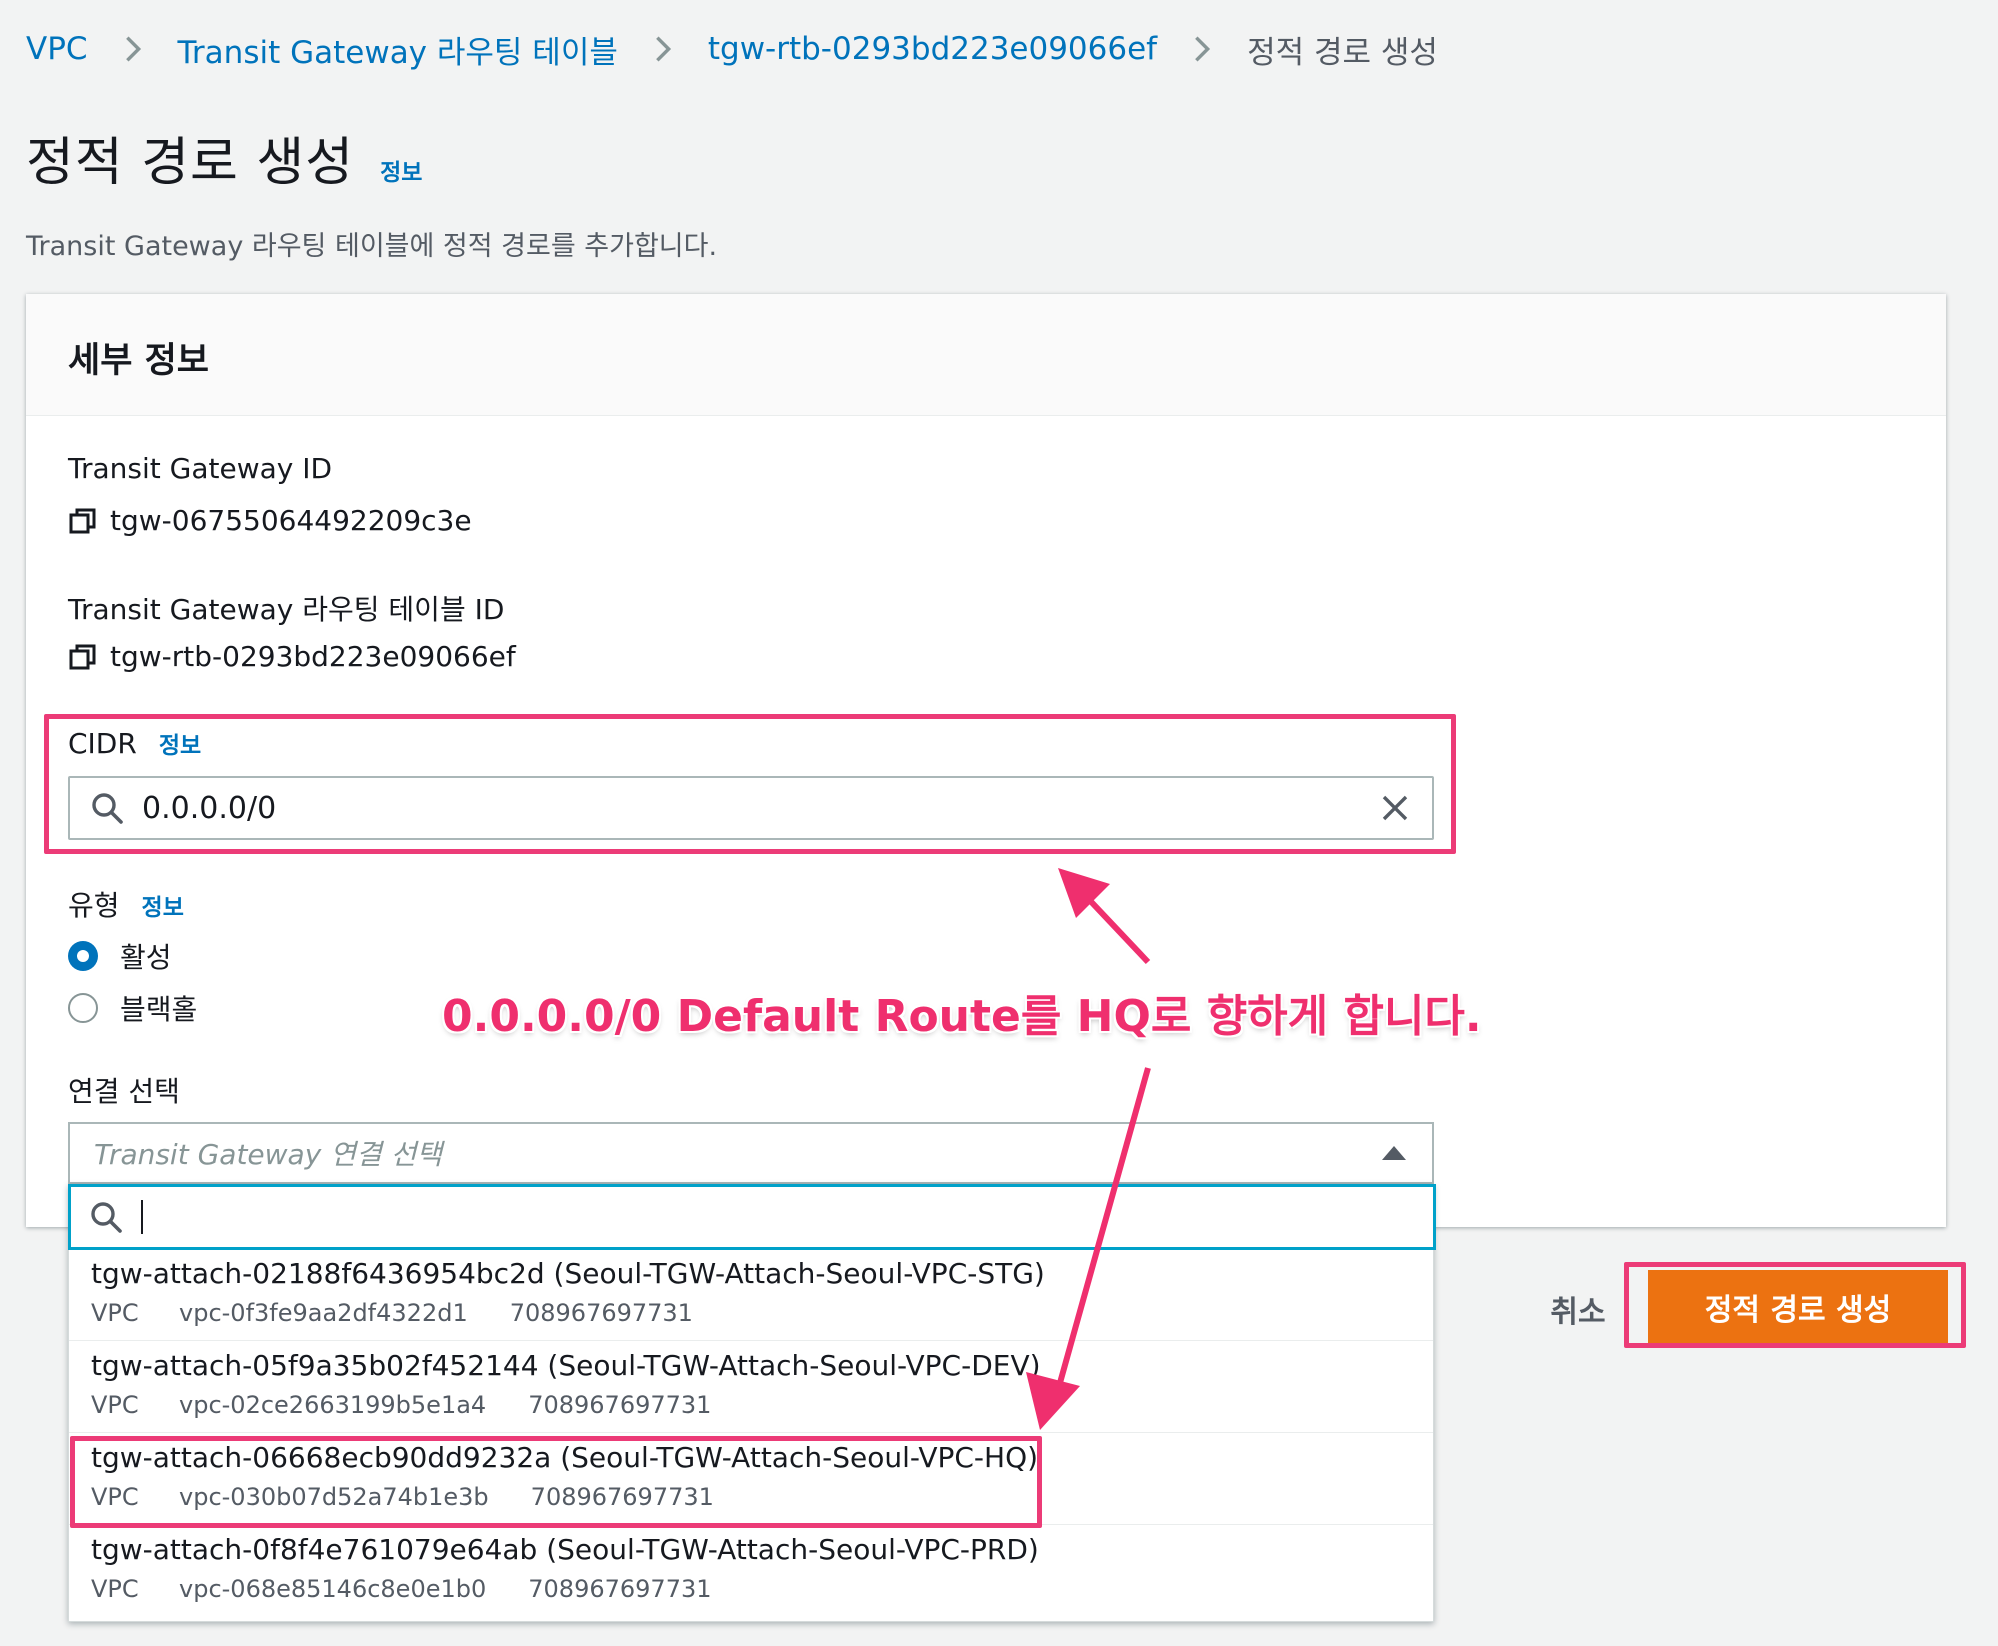 Image resolution: width=1998 pixels, height=1646 pixels. I want to click on route-table-id-value-row: tgw-rtb-0293bd223e09066ef, so click(292, 656).